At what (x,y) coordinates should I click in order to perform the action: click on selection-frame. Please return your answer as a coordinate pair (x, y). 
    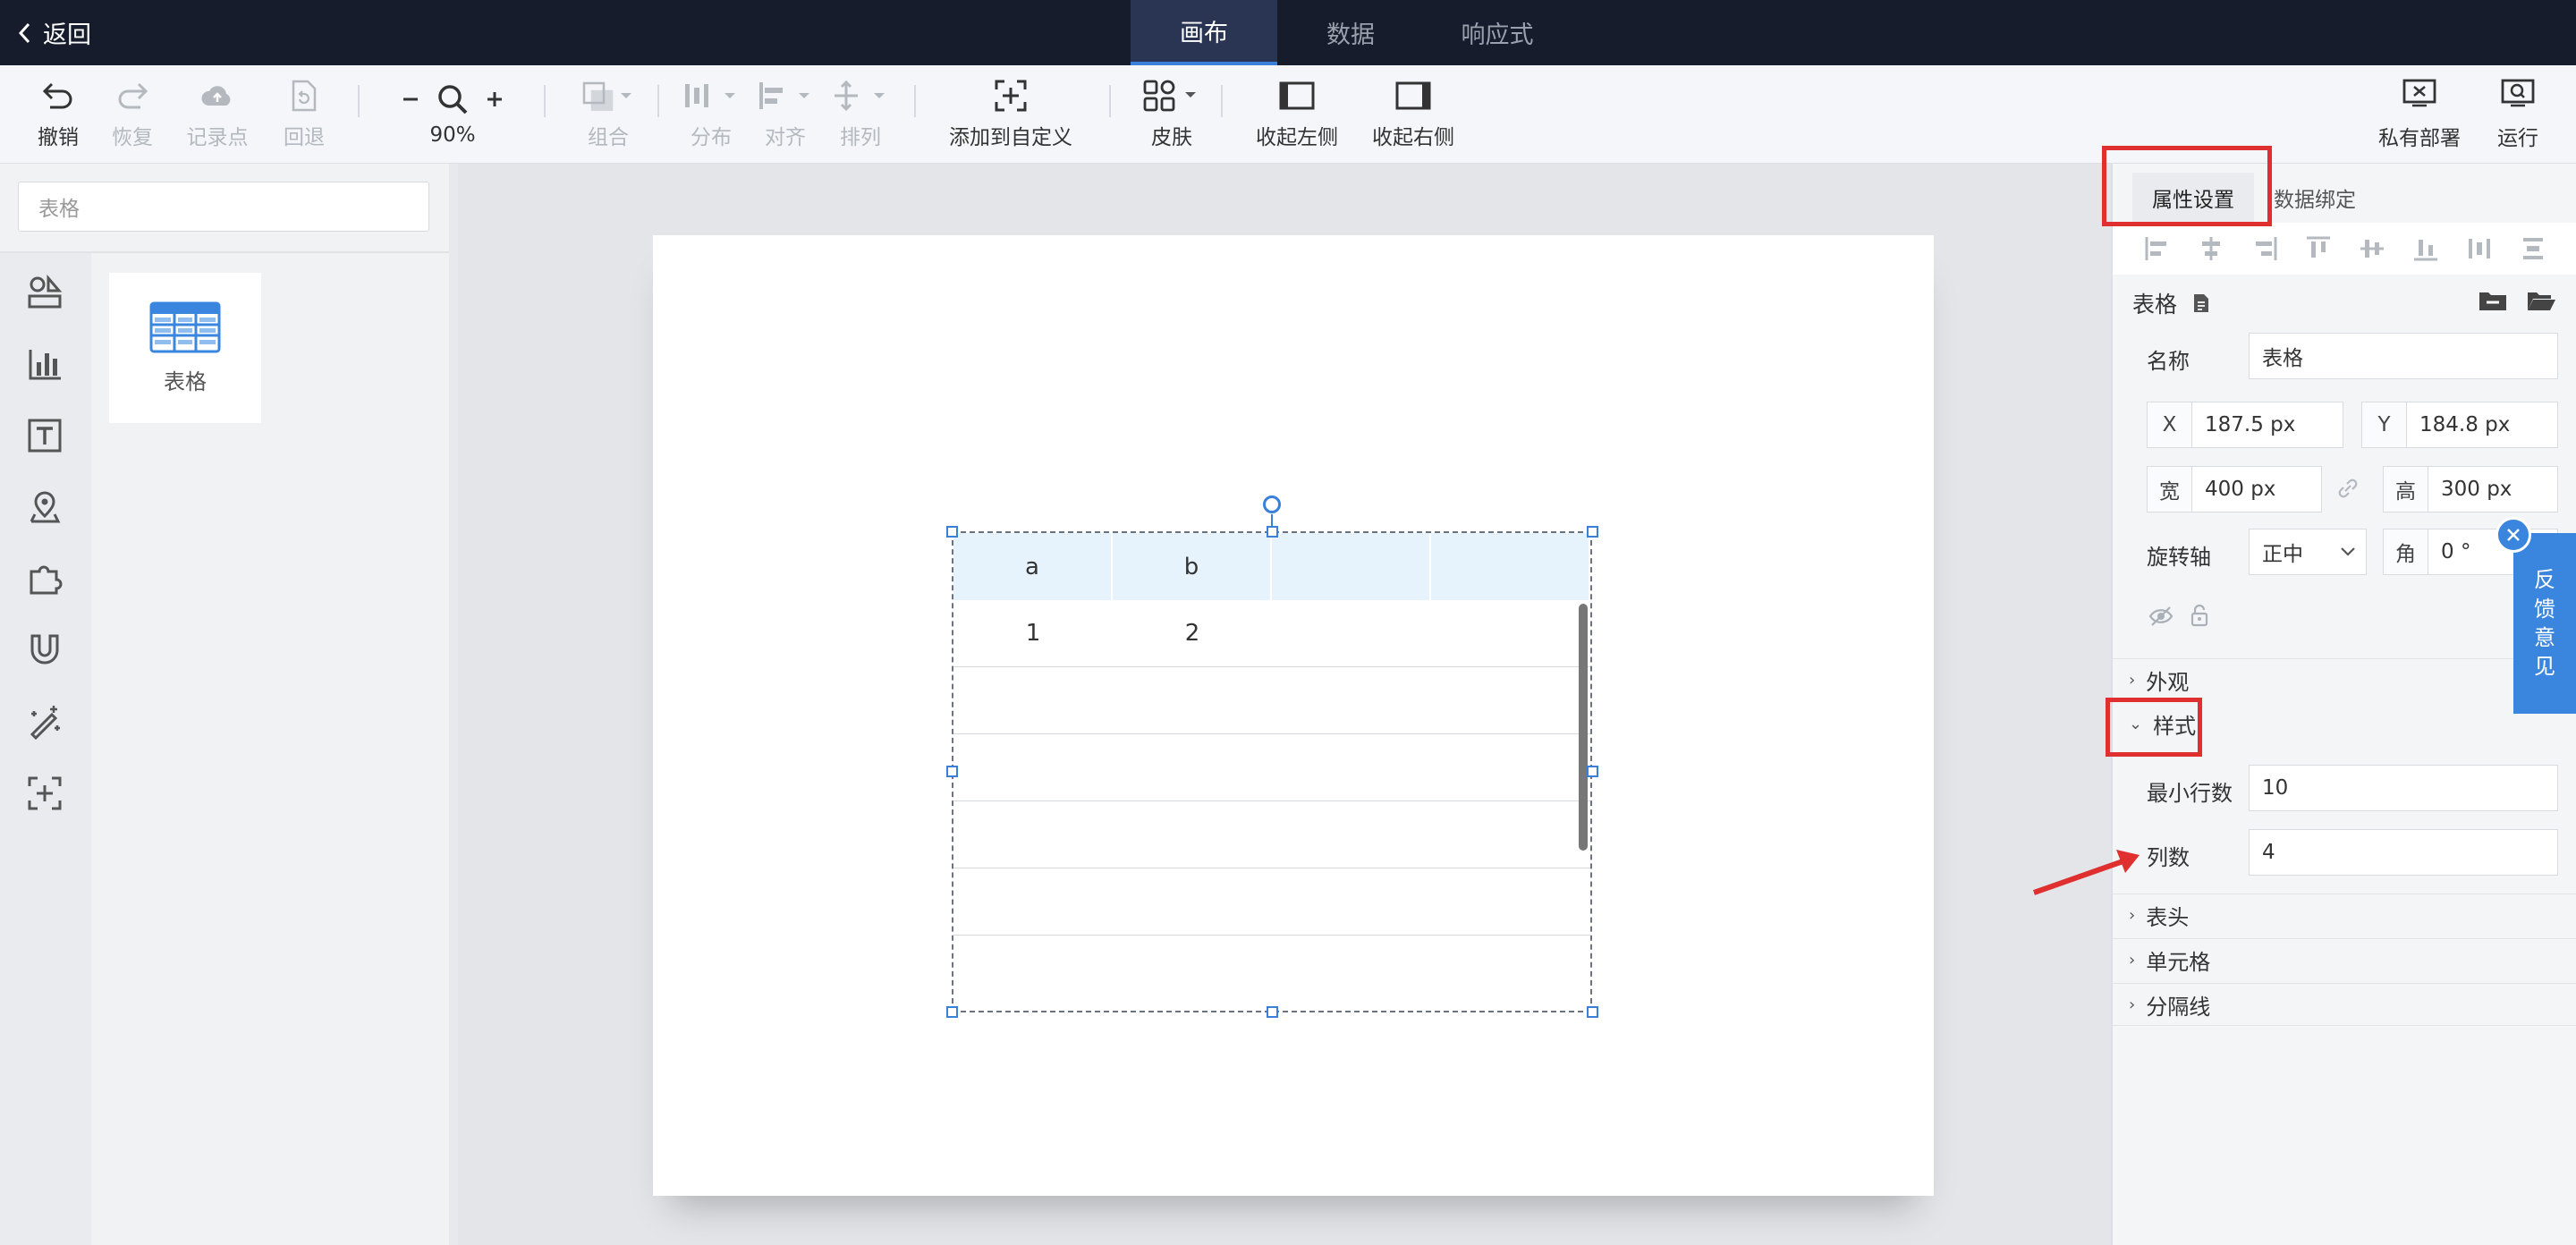
    Looking at the image, I should click on (1272, 771).